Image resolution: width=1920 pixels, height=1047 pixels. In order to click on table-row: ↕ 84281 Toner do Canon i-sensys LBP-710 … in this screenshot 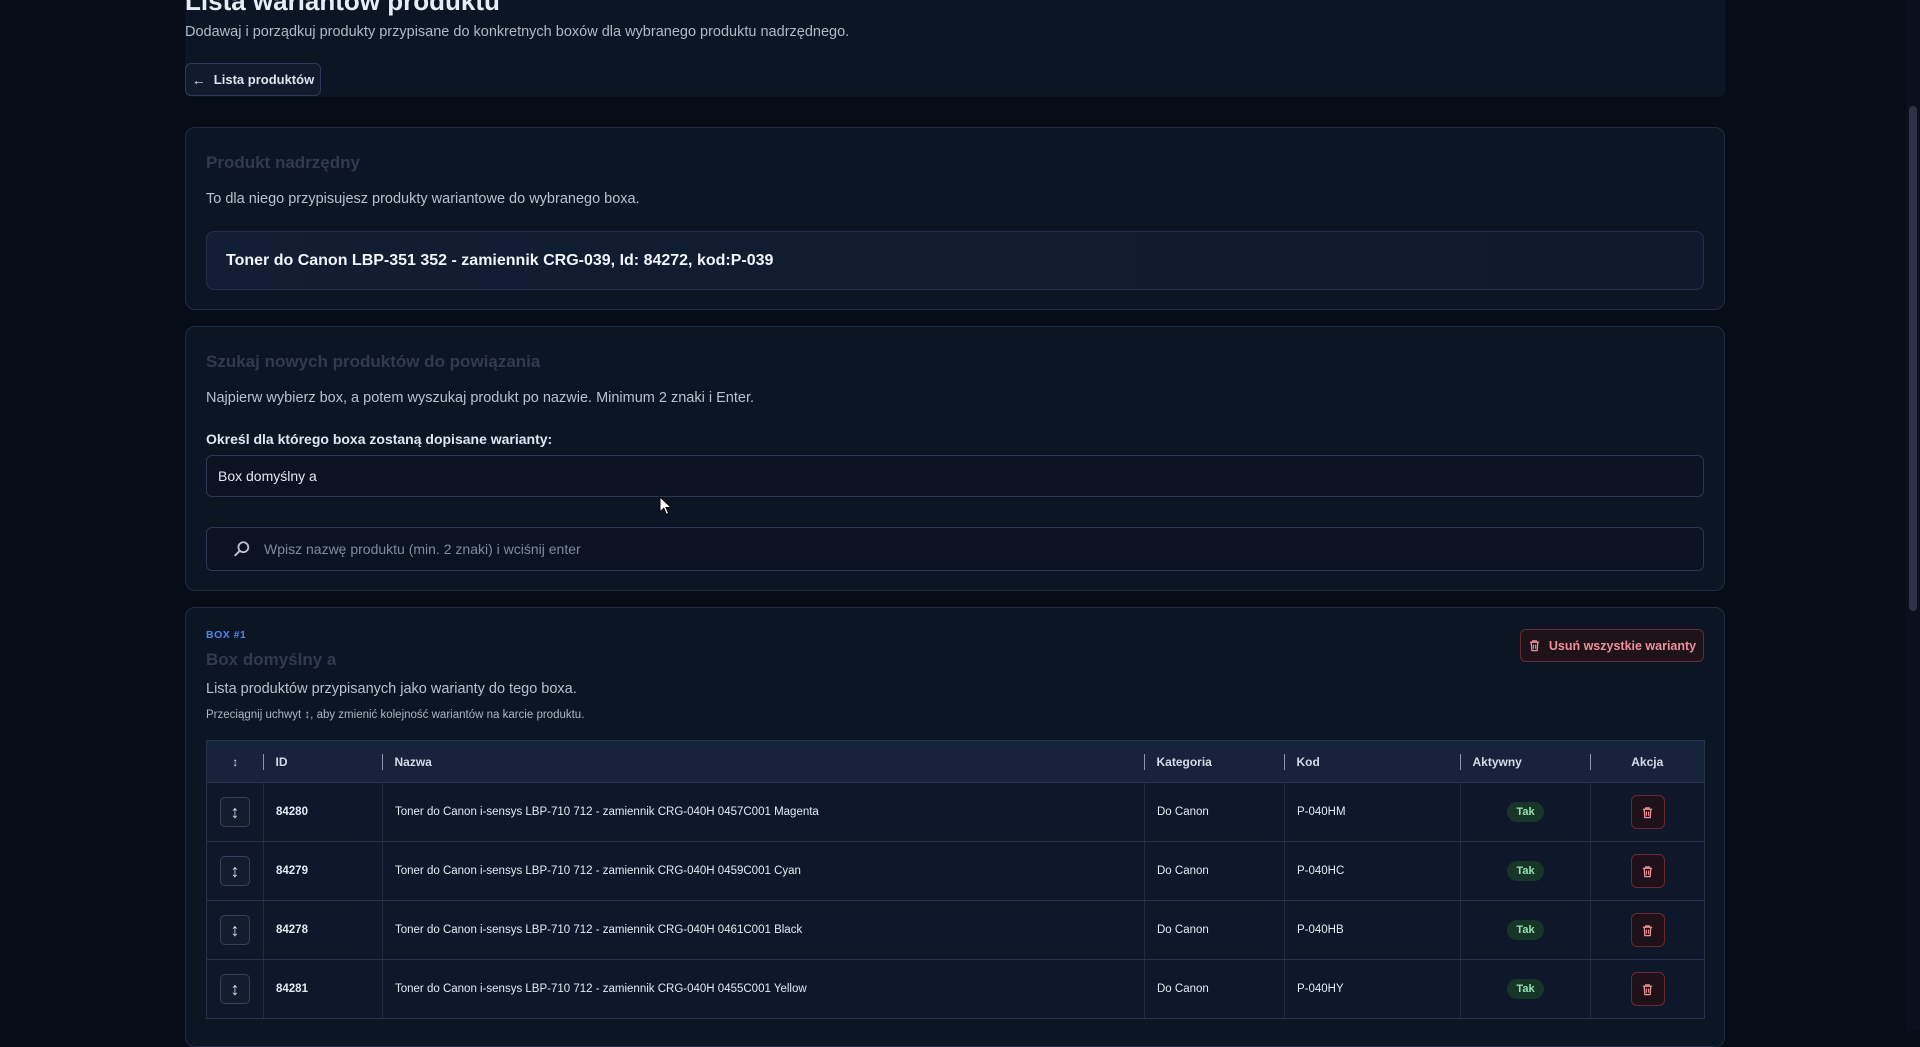, I will do `click(955, 989)`.